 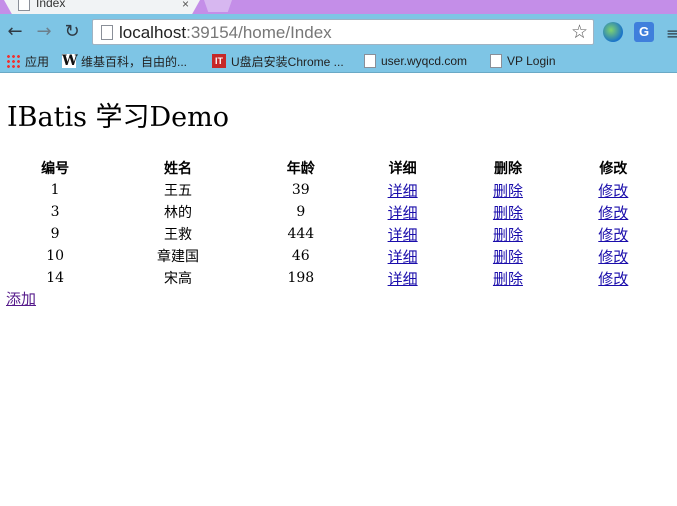 I want to click on cell-age: 39, so click(x=300, y=190).